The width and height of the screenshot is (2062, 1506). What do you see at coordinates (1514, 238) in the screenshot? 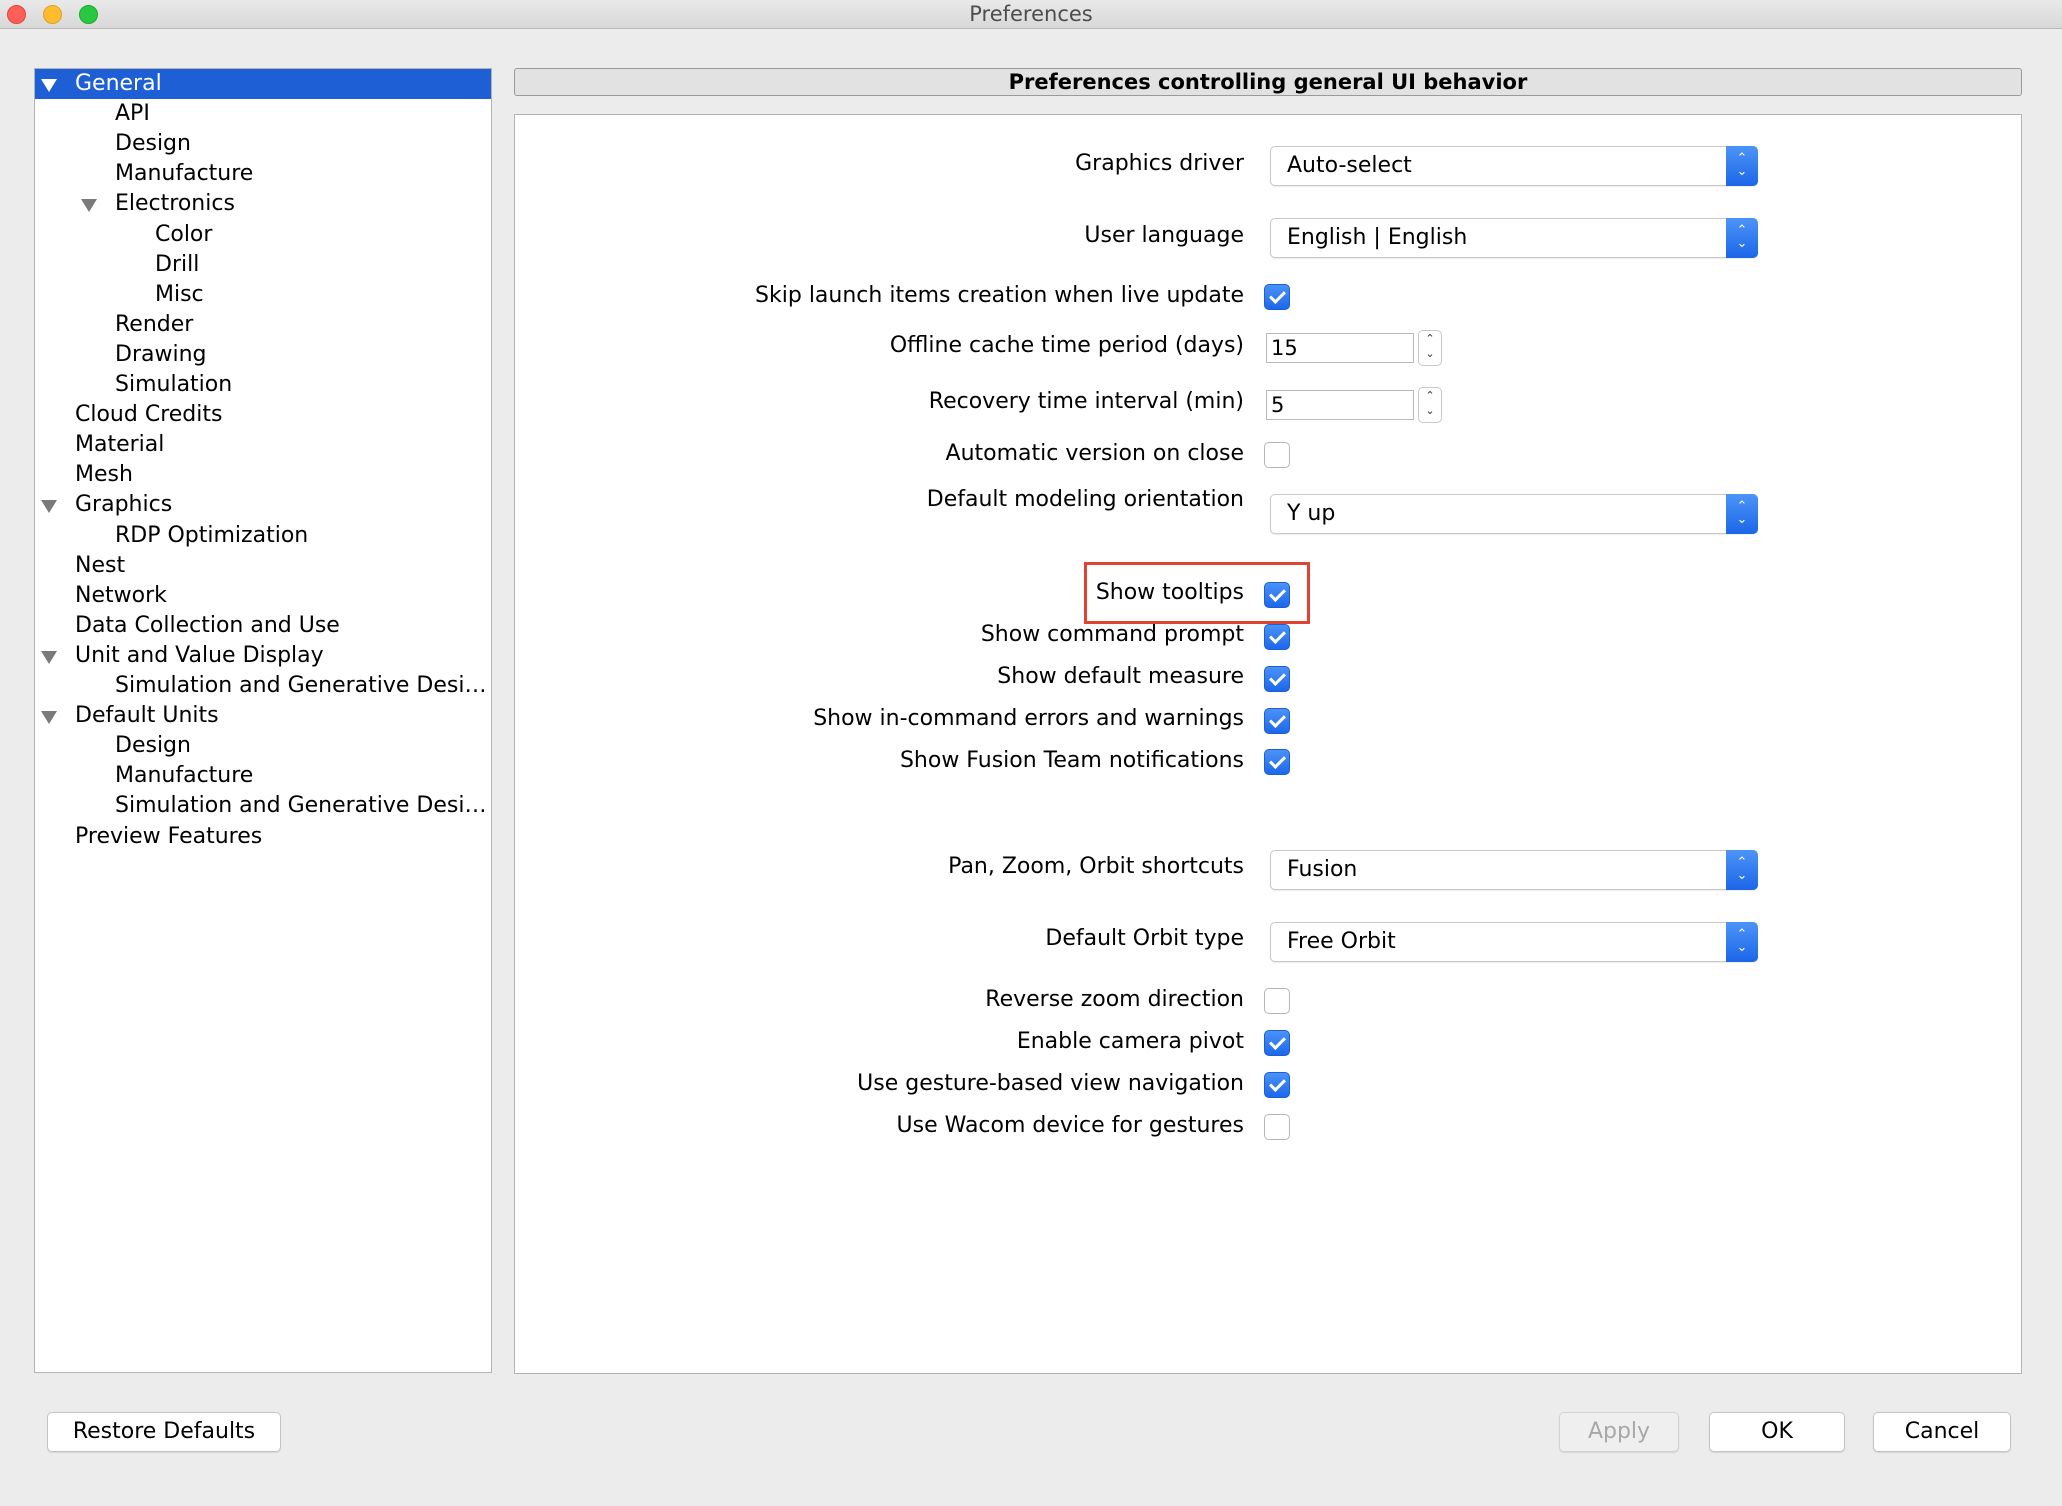
I see `user-language-select: English | English ⌃ ⌄` at bounding box center [1514, 238].